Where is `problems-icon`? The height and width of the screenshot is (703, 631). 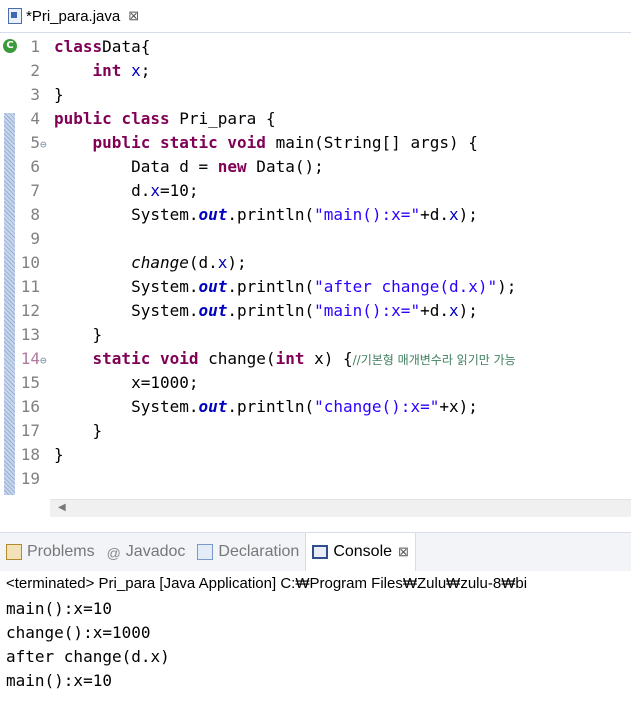 problems-icon is located at coordinates (14, 552).